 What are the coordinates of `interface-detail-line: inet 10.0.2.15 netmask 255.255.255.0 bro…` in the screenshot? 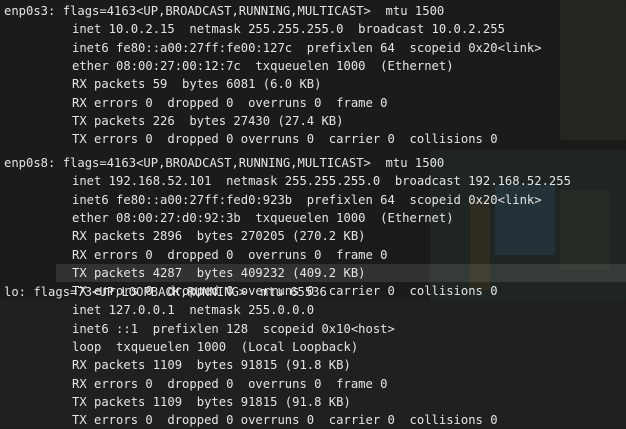 It's located at (288, 29).